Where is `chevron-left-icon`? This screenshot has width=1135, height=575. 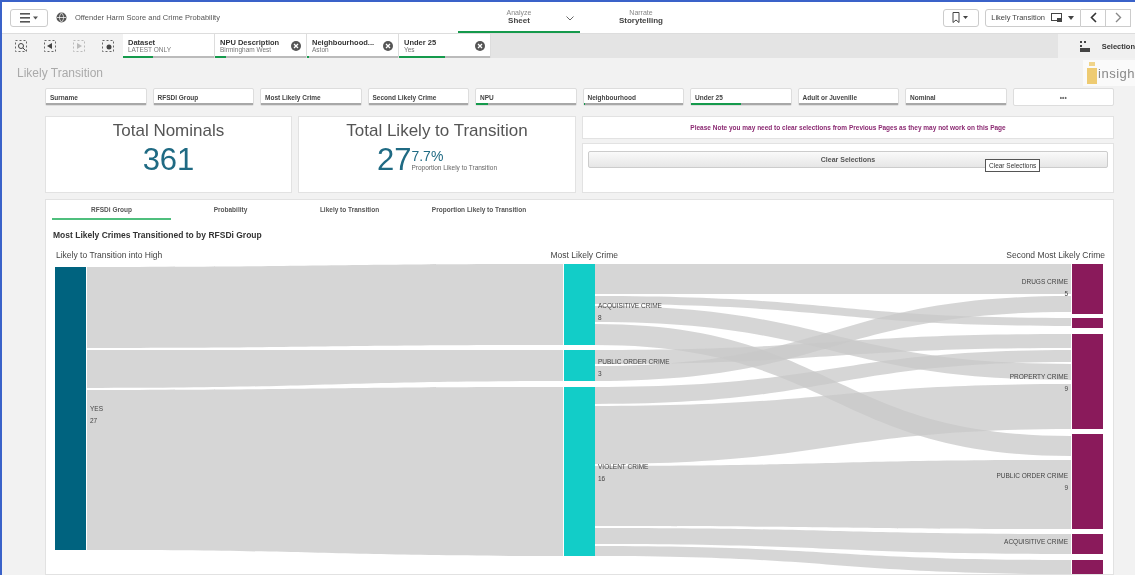
chevron-left-icon is located at coordinates (1093, 17).